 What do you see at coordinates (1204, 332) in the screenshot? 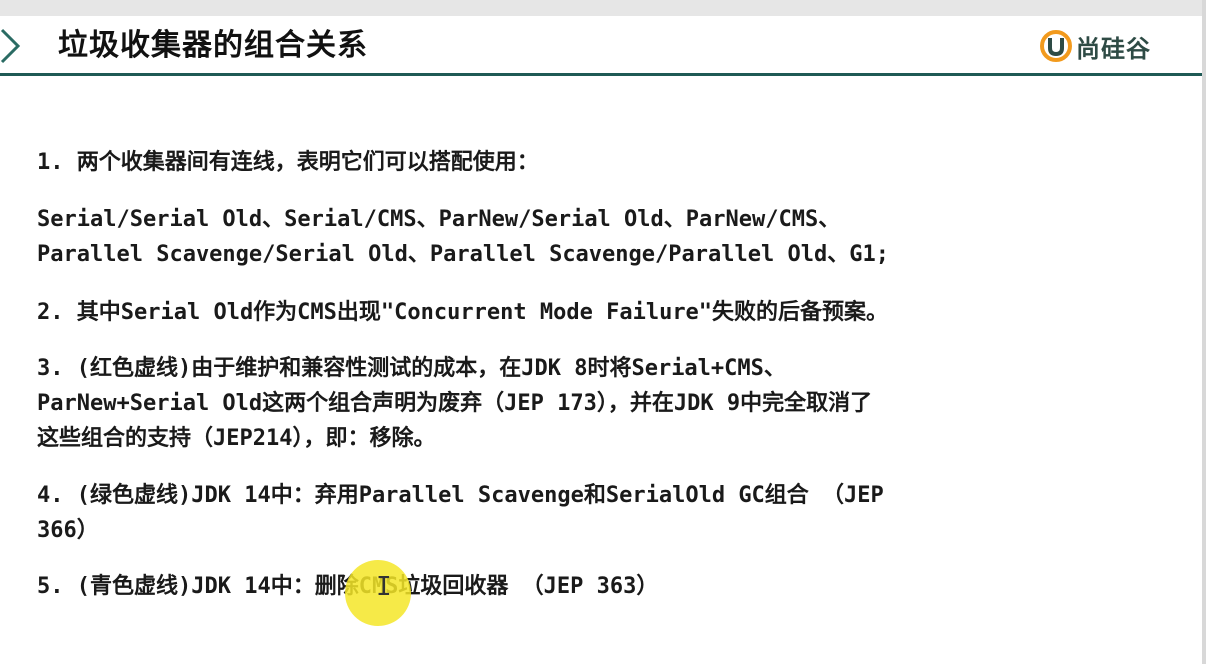
I see `window-right-strip` at bounding box center [1204, 332].